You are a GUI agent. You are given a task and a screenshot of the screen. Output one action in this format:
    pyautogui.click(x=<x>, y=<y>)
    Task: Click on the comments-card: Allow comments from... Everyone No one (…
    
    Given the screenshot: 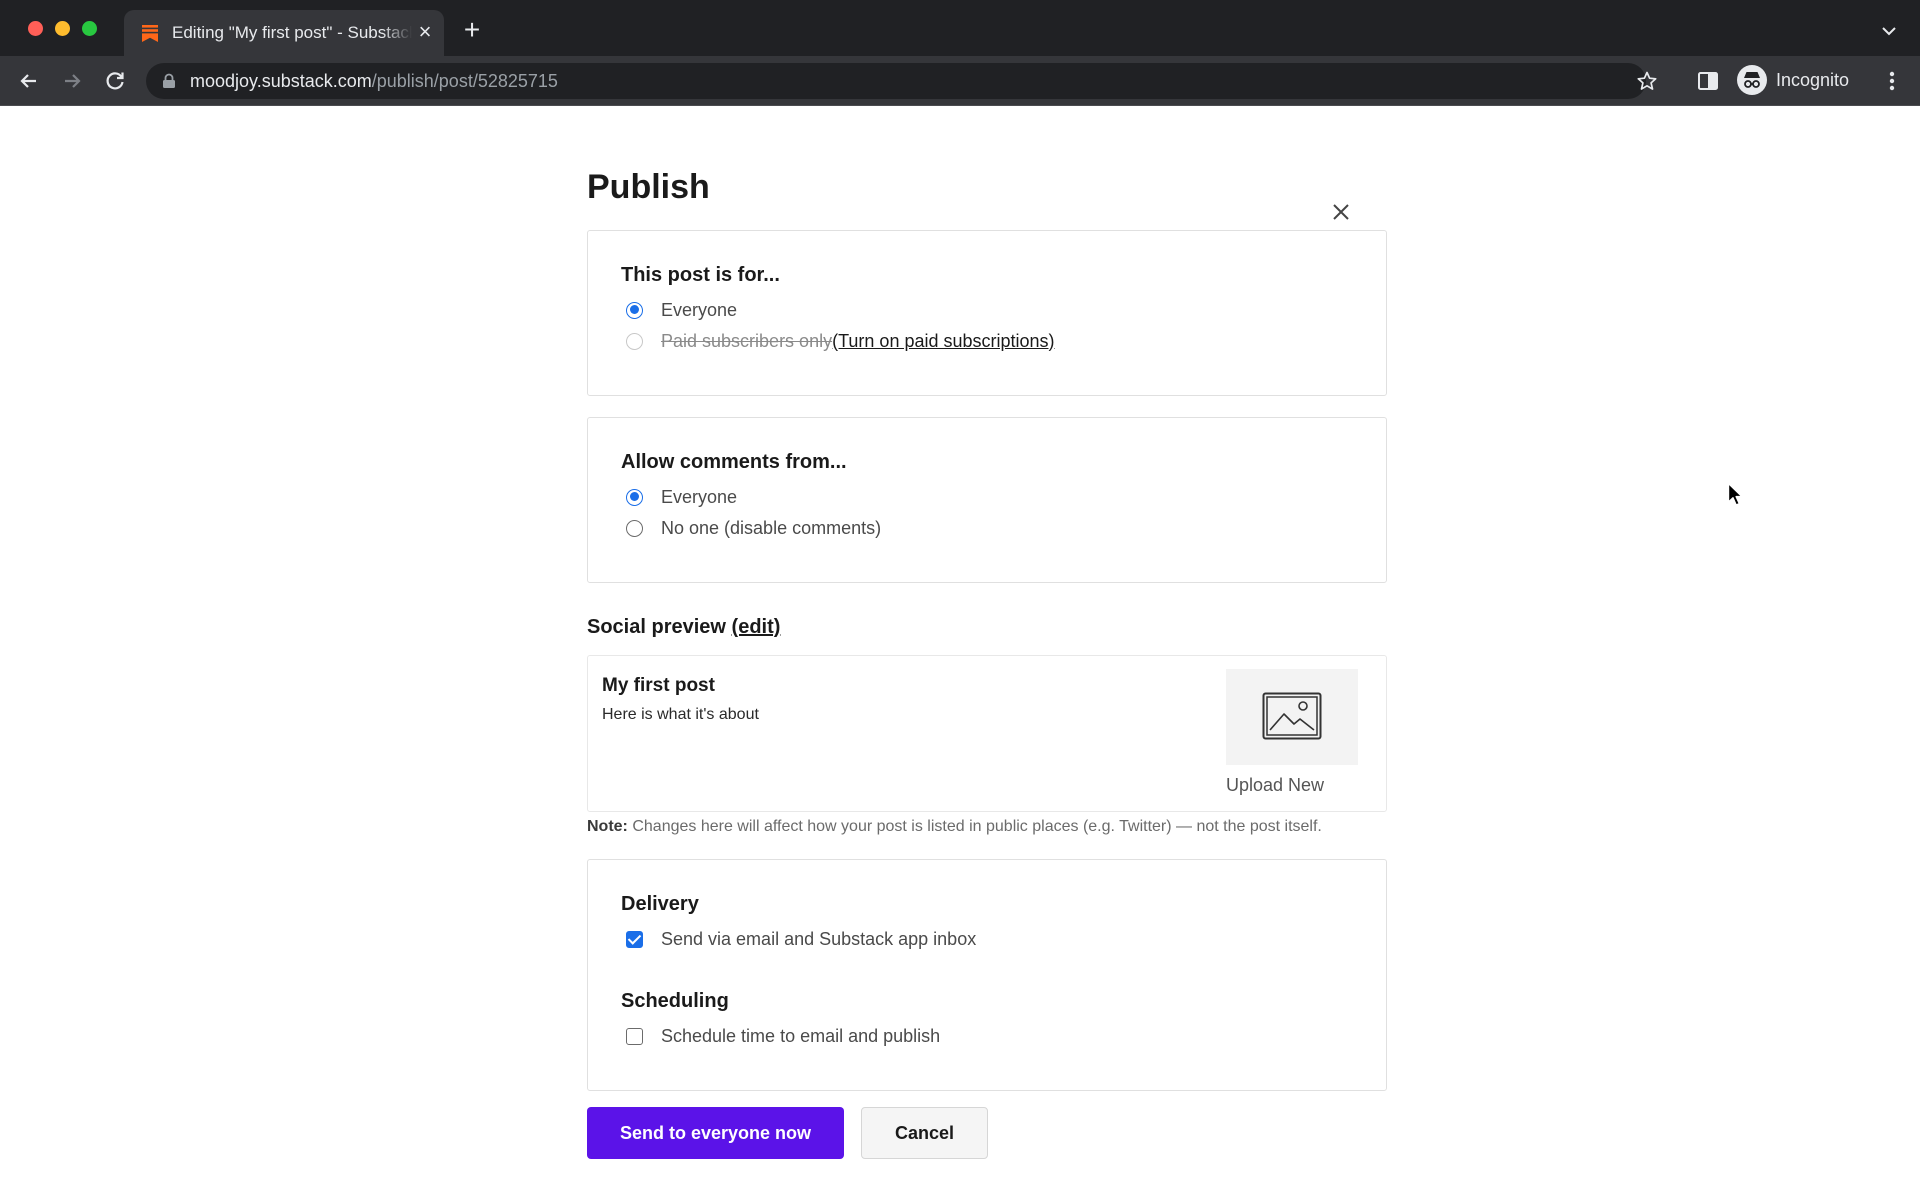 What is the action you would take?
    pyautogui.click(x=987, y=500)
    